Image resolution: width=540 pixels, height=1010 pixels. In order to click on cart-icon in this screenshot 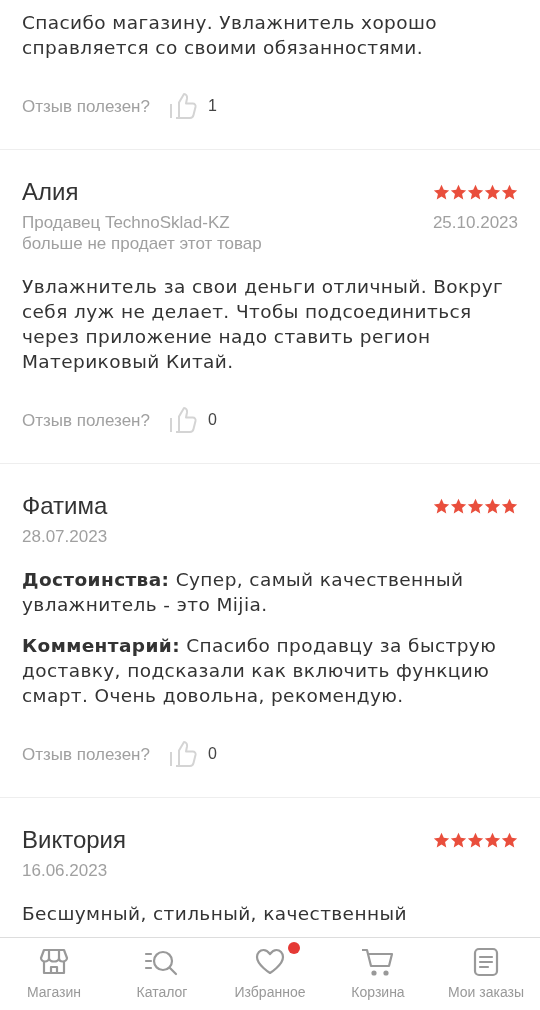, I will do `click(378, 962)`.